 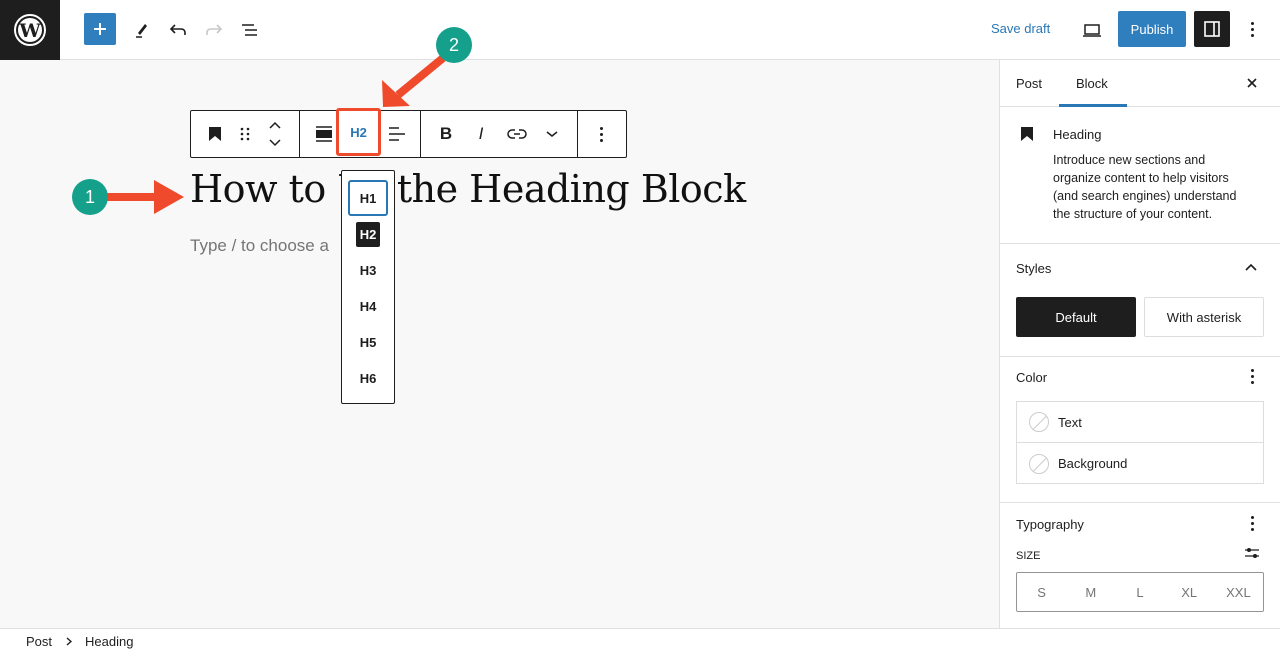 I want to click on annotation-arrows, so click(x=275, y=134).